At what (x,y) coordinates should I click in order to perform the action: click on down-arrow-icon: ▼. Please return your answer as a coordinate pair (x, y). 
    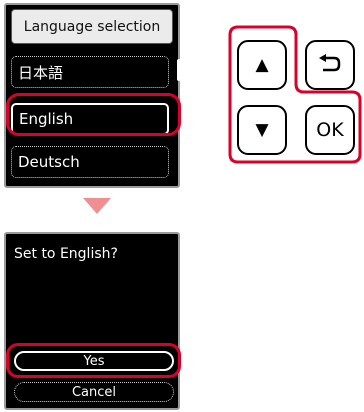
    Looking at the image, I should click on (262, 130).